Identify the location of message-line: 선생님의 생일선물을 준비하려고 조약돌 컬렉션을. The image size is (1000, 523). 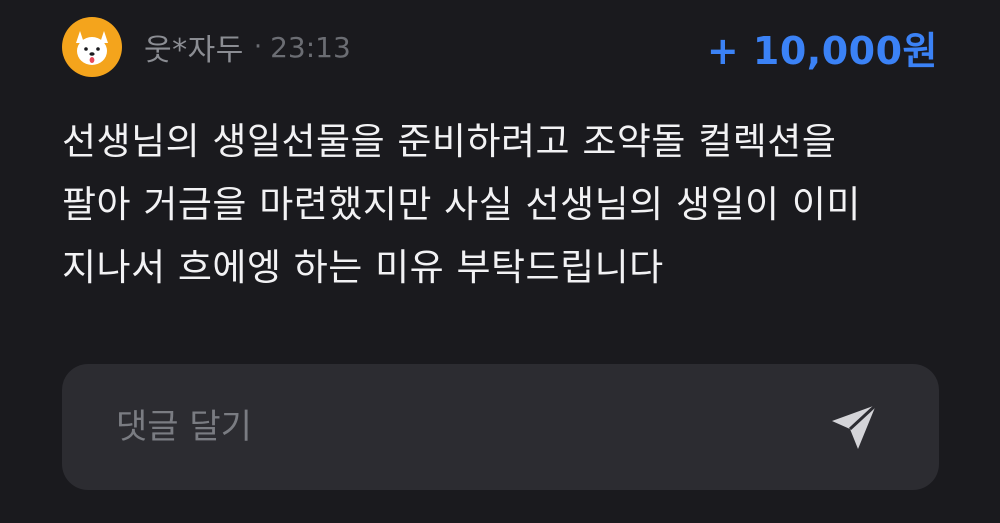
(449, 141).